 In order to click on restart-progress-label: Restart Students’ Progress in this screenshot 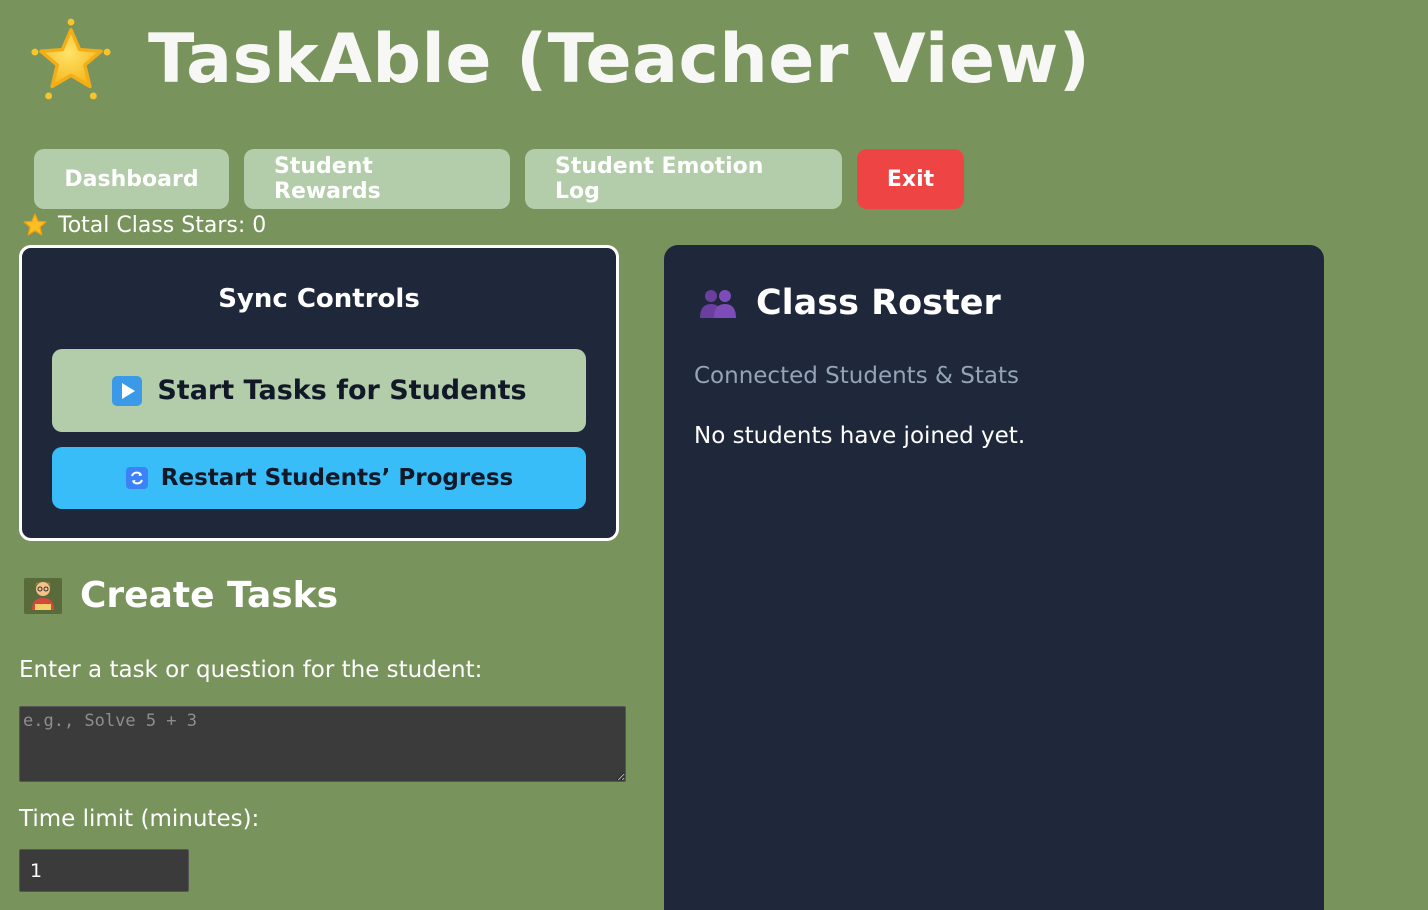, I will do `click(337, 478)`.